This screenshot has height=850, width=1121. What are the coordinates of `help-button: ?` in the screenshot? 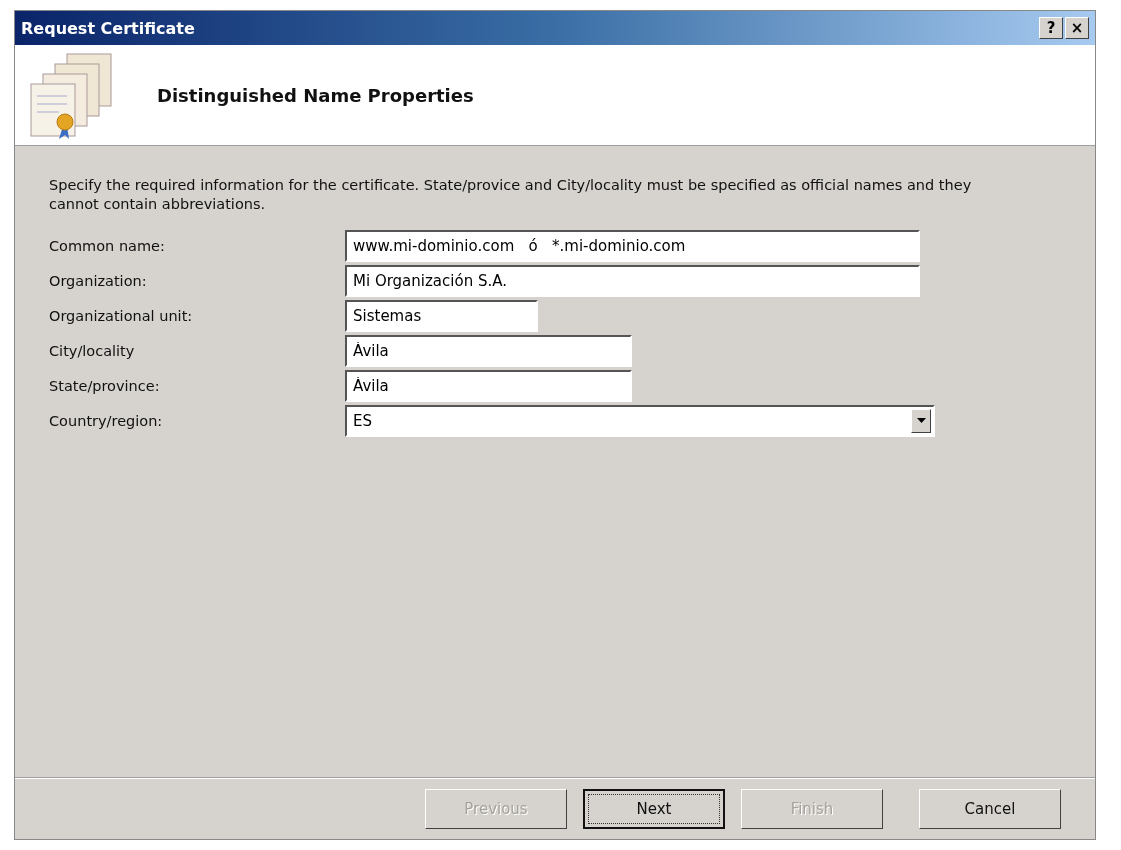 It's located at (1051, 28).